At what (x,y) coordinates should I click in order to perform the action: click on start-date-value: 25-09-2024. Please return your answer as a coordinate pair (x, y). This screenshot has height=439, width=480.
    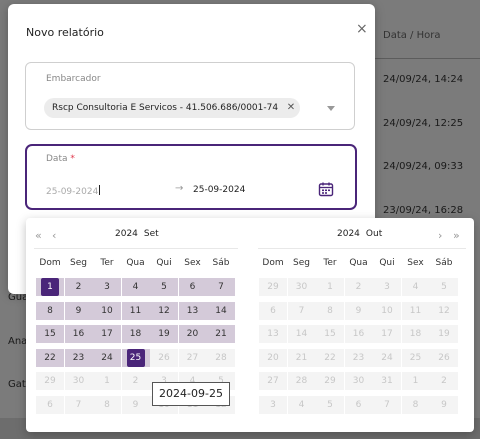
    Looking at the image, I should click on (72, 192).